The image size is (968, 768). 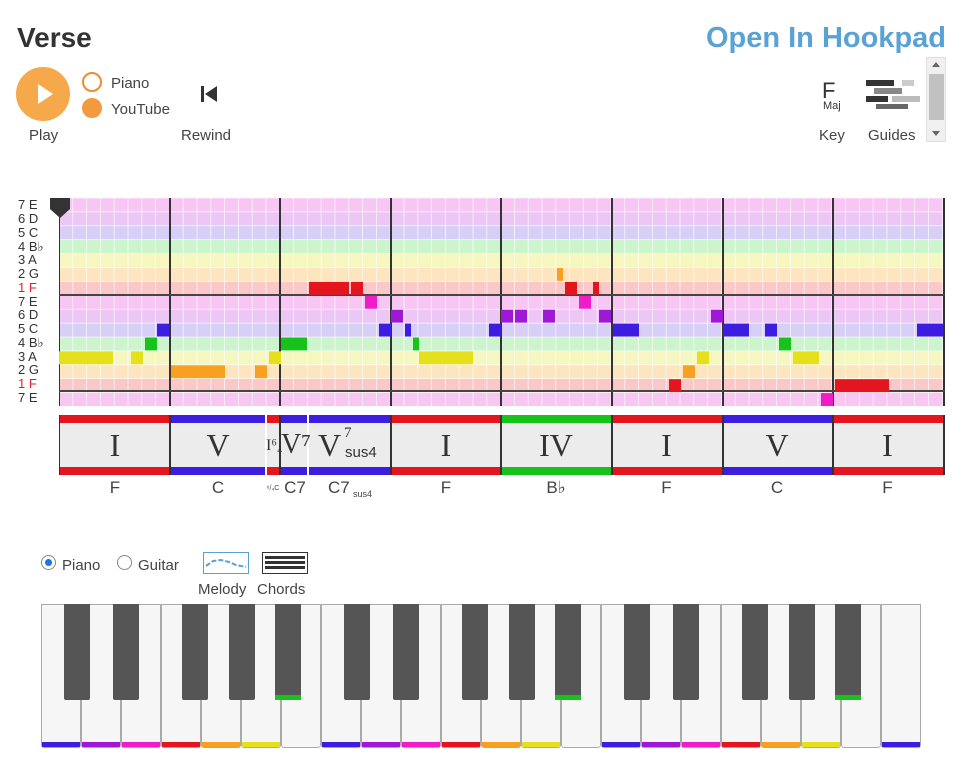 What do you see at coordinates (210, 94) in the screenshot?
I see `rewind-icon` at bounding box center [210, 94].